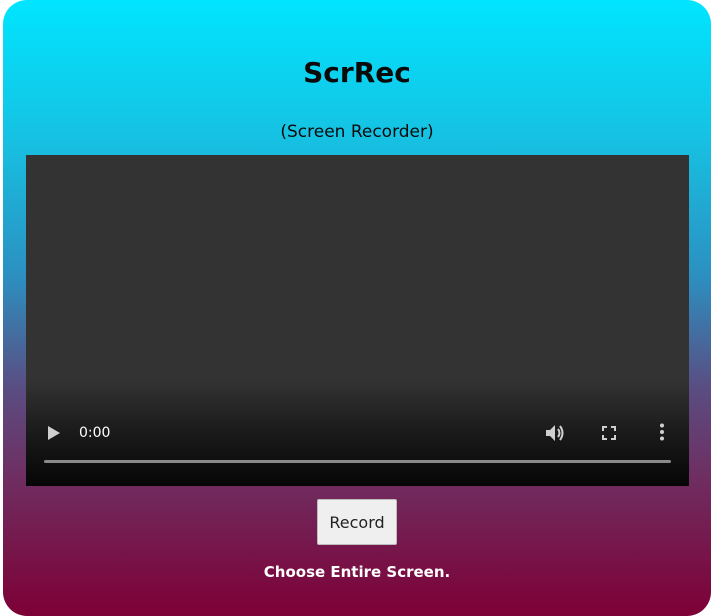 The height and width of the screenshot is (616, 712). What do you see at coordinates (662, 432) in the screenshot?
I see `more-vertical-icon` at bounding box center [662, 432].